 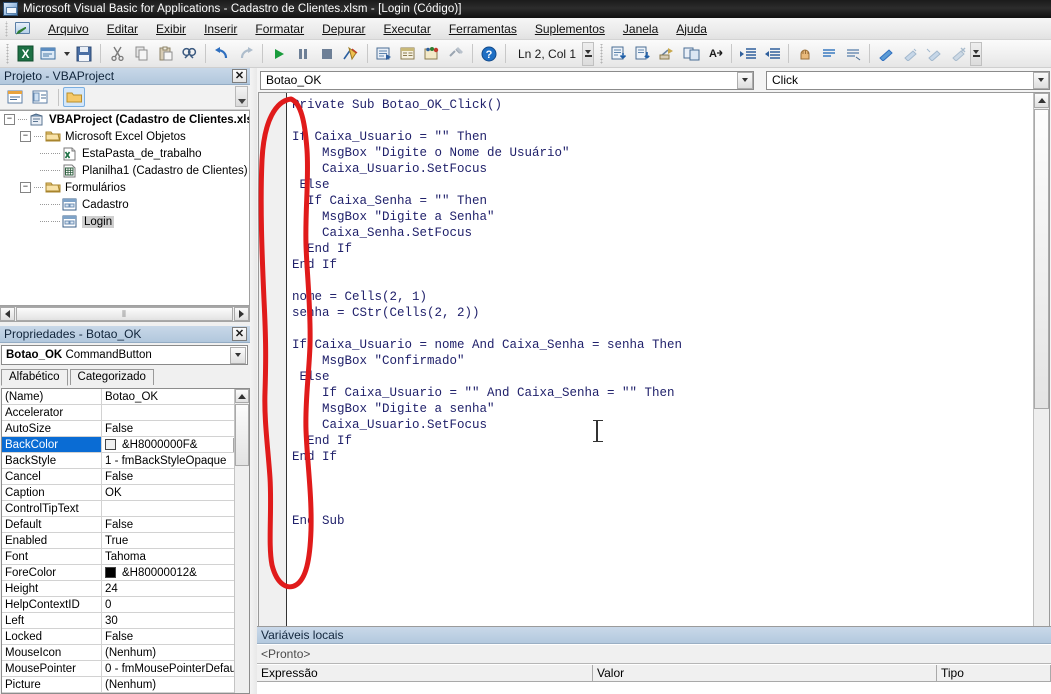 I want to click on paste-icon, so click(x=165, y=53).